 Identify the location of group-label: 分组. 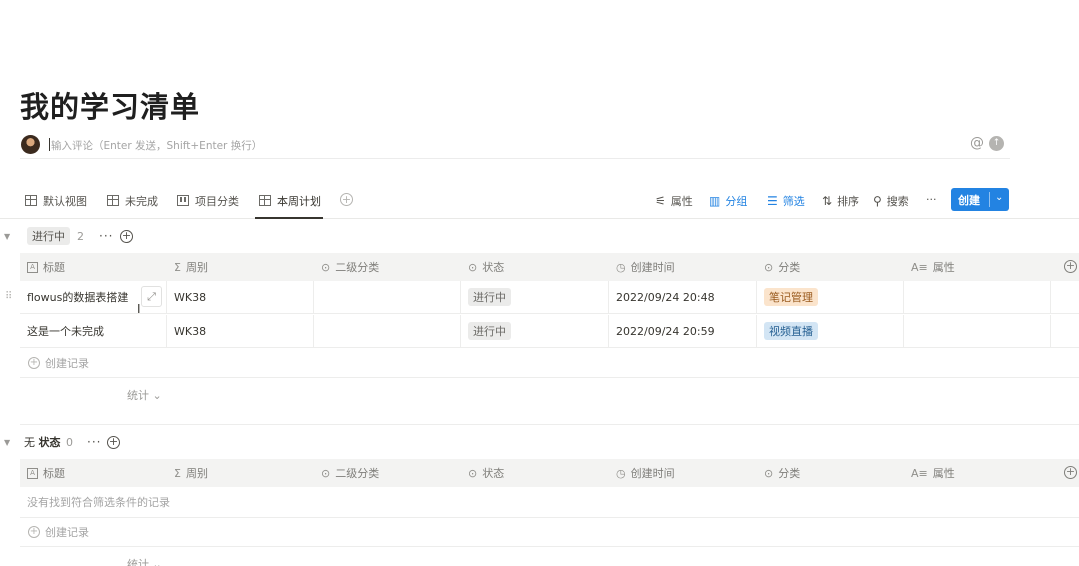
(736, 201).